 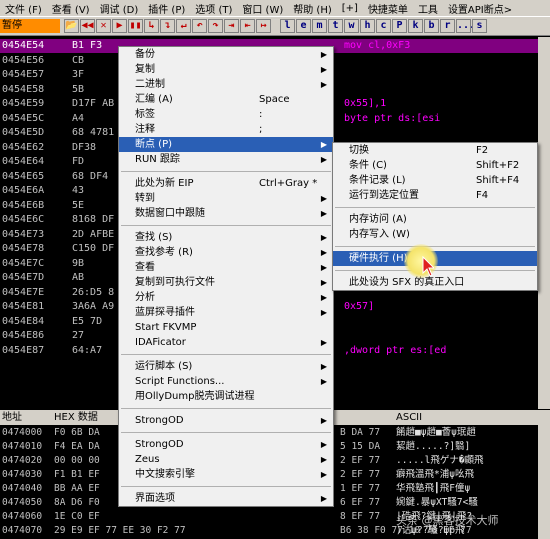 I want to click on menu-item-5: 窗口 (W), so click(x=262, y=8).